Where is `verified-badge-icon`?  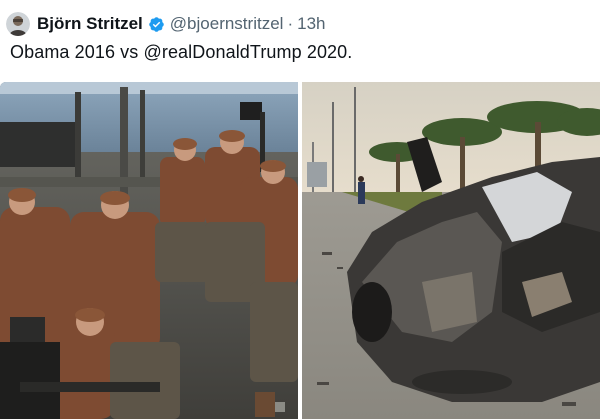
verified-badge-icon is located at coordinates (156, 24).